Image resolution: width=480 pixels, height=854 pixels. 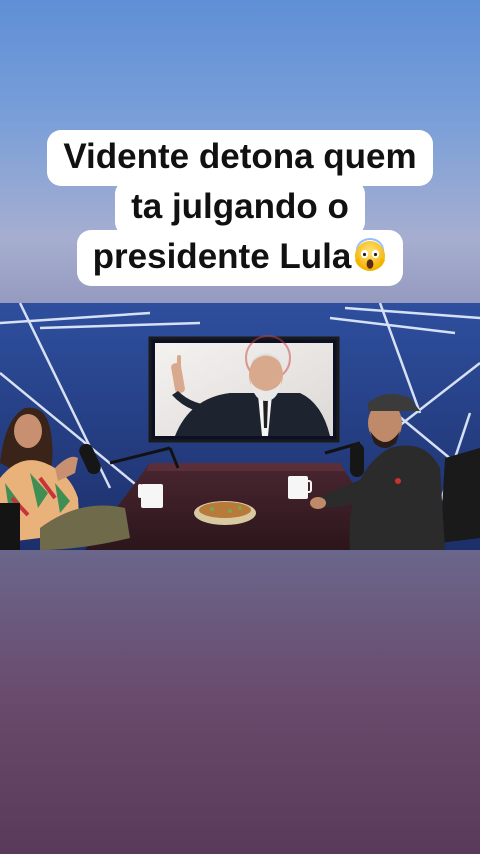 I want to click on scream-emoji-icon, so click(x=370, y=255).